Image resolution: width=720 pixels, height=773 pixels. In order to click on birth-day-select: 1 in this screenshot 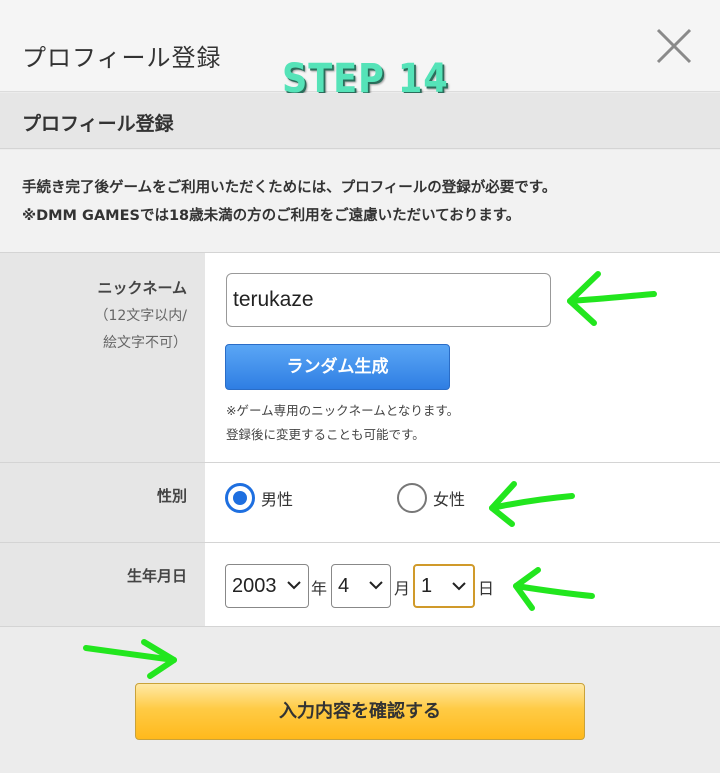, I will do `click(444, 586)`.